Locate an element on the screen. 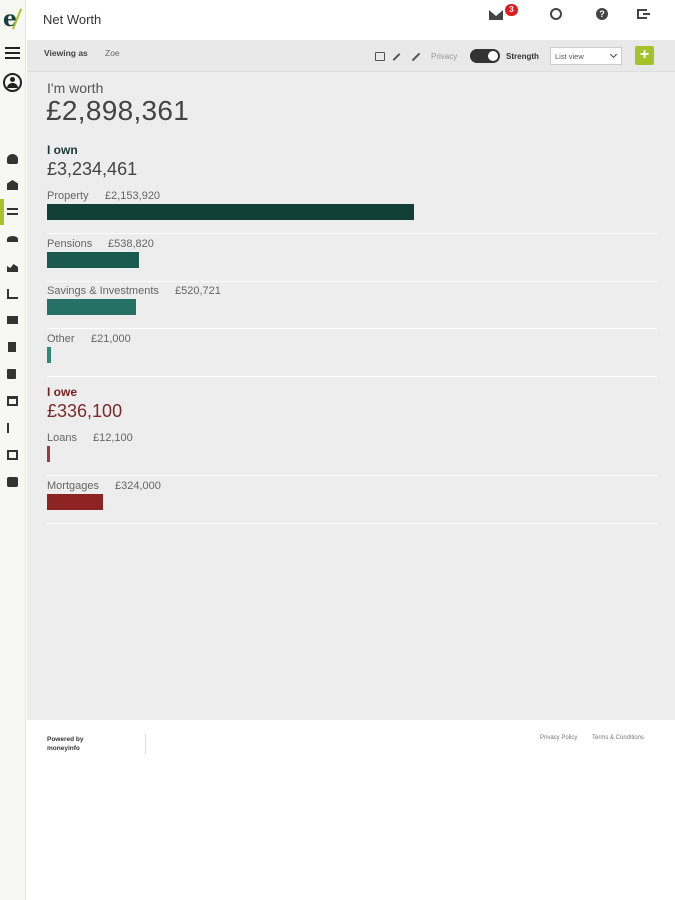 This screenshot has width=675, height=900. strength-label: Strength is located at coordinates (522, 56).